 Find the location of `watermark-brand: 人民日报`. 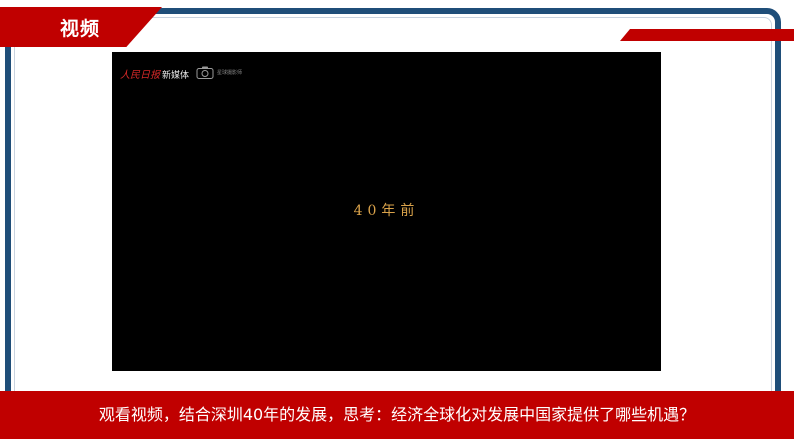

watermark-brand: 人民日报 is located at coordinates (140, 75).